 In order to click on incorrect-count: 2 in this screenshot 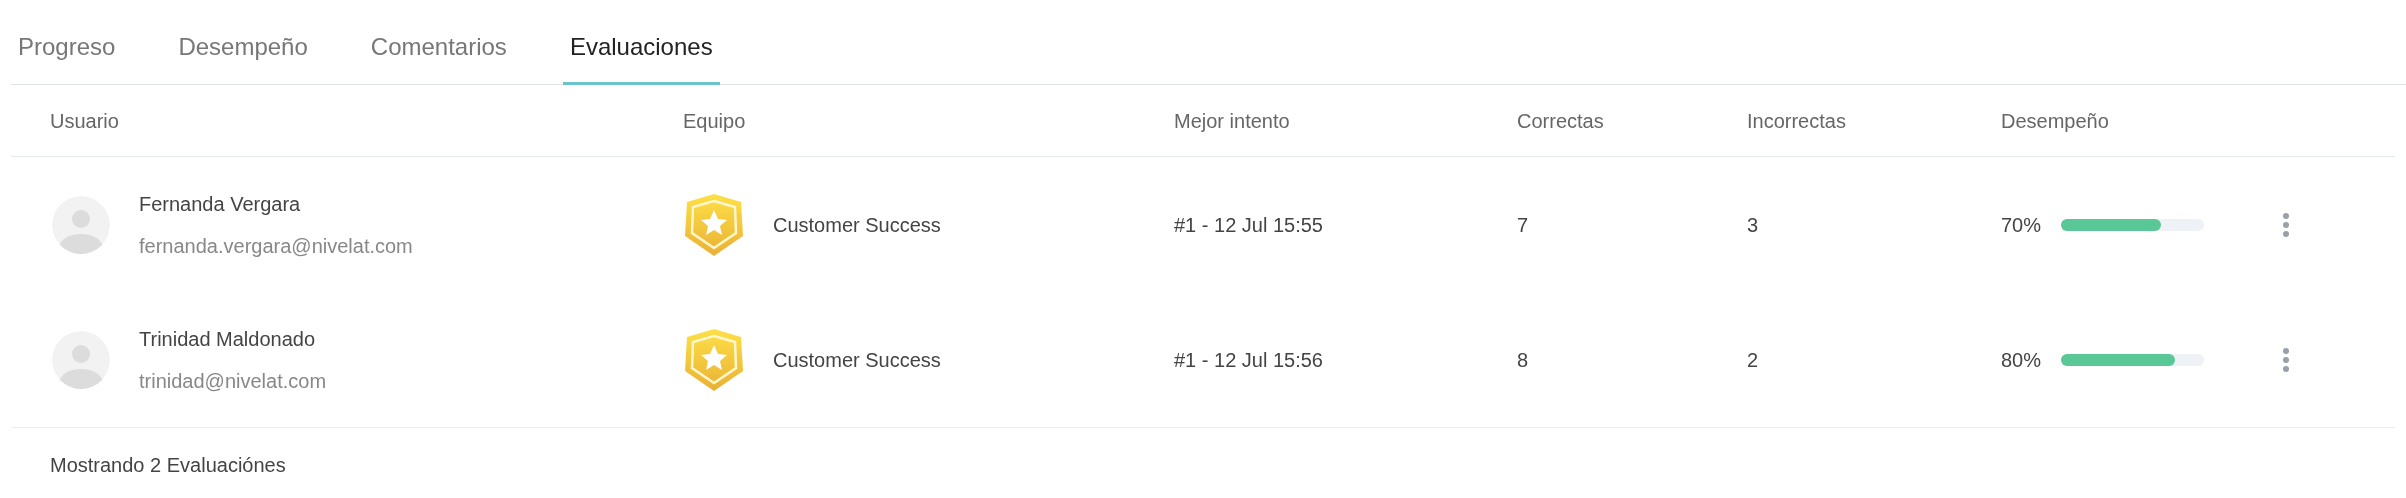, I will do `click(1753, 359)`.